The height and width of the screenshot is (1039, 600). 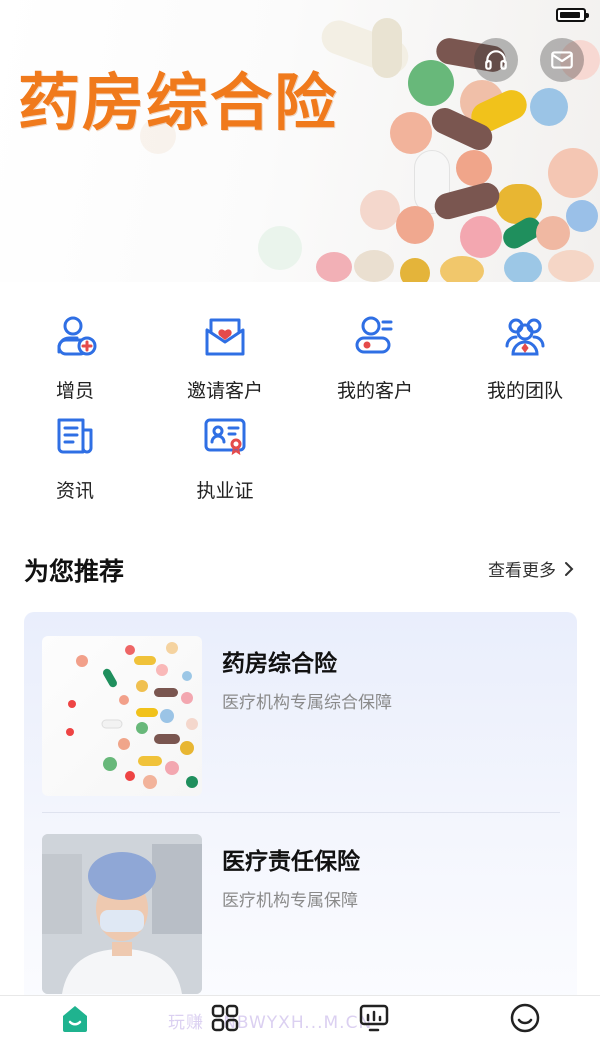 What do you see at coordinates (524, 391) in the screenshot?
I see `menu-label: 我的团队` at bounding box center [524, 391].